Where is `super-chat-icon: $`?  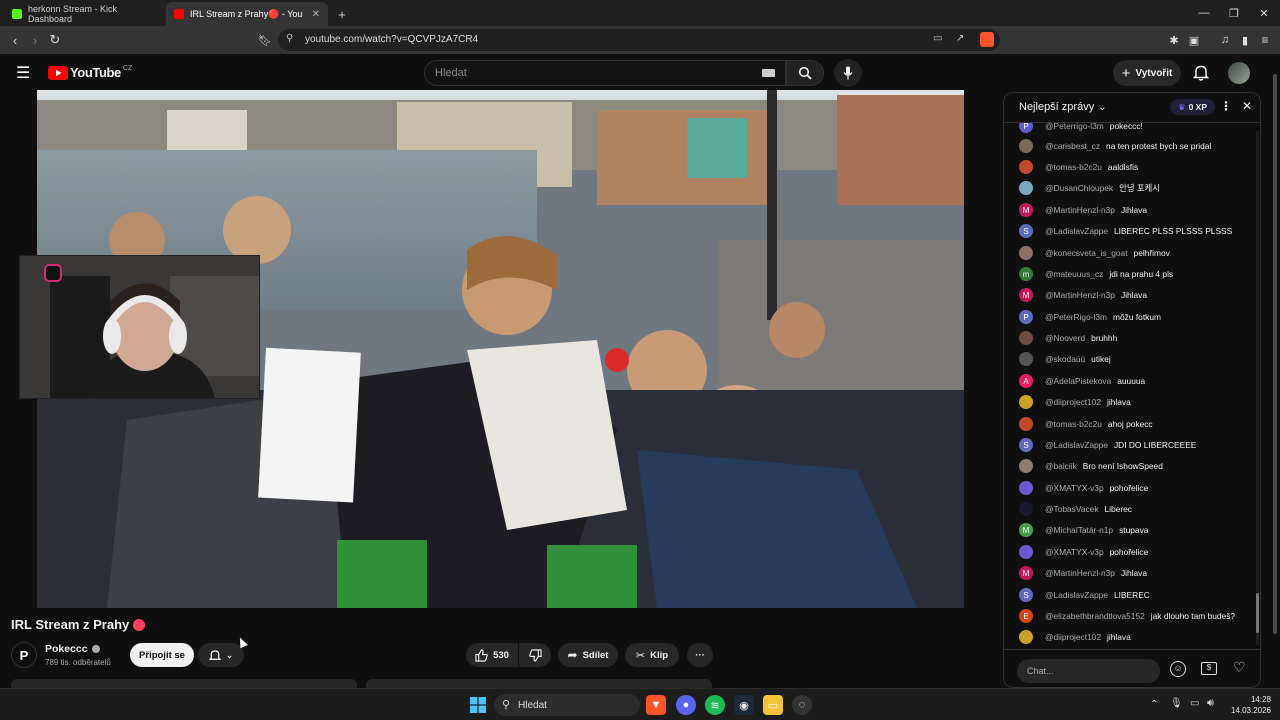
super-chat-icon: $ is located at coordinates (1209, 668).